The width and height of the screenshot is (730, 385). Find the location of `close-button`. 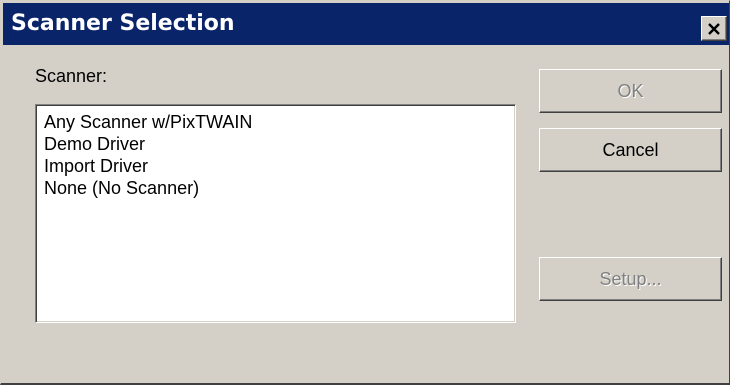

close-button is located at coordinates (714, 28).